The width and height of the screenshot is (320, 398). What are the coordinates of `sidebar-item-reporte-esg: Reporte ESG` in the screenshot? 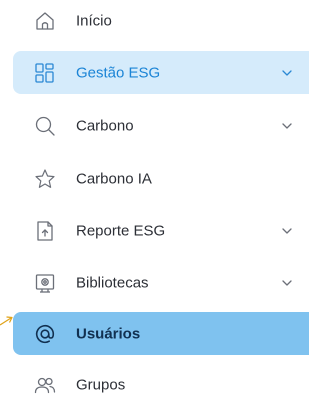 It's located at (161, 230).